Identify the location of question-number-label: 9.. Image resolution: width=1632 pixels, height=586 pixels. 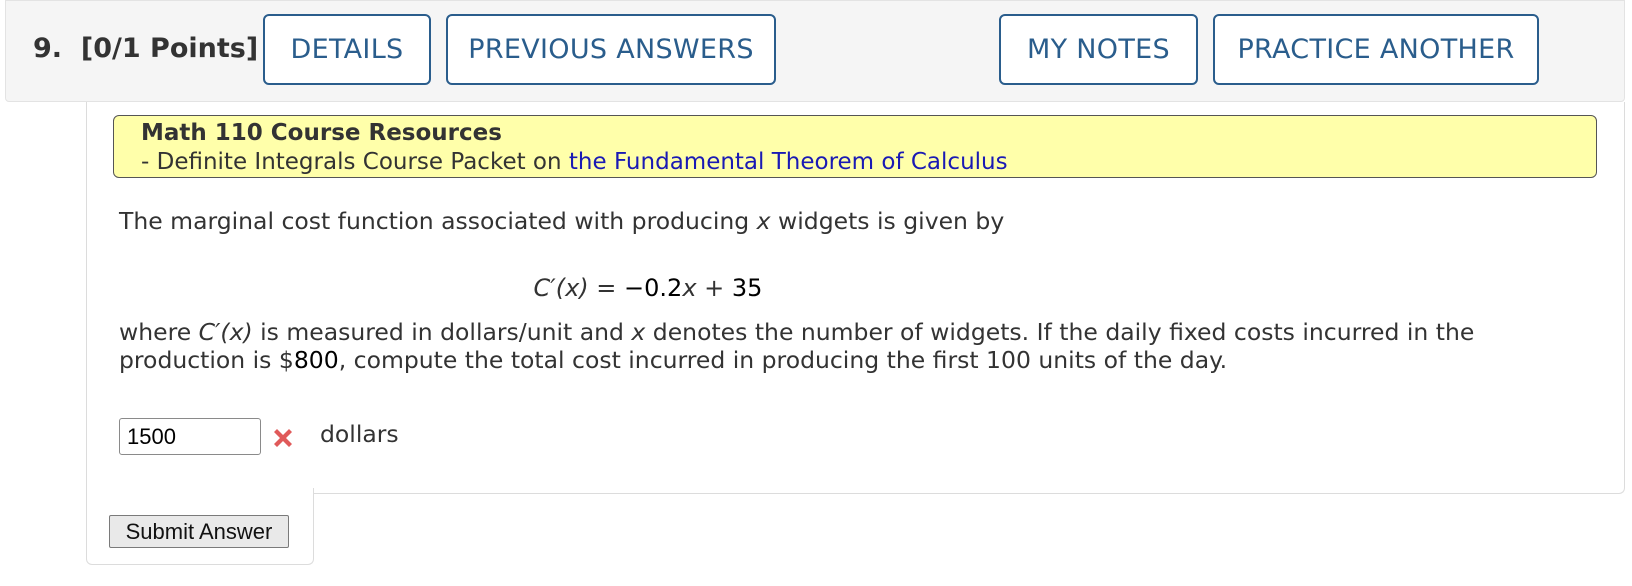
(48, 48).